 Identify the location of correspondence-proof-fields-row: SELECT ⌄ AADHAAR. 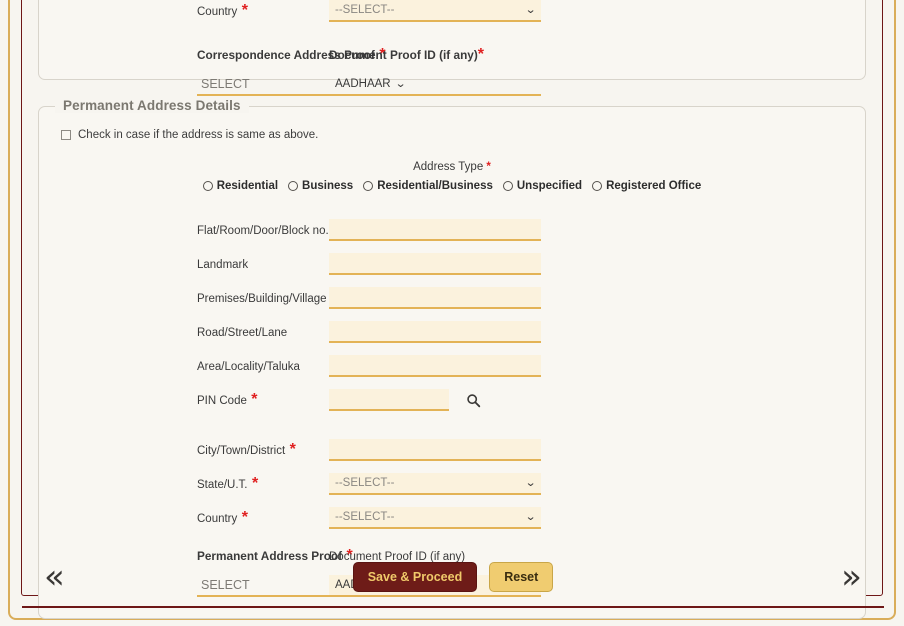
(452, 85).